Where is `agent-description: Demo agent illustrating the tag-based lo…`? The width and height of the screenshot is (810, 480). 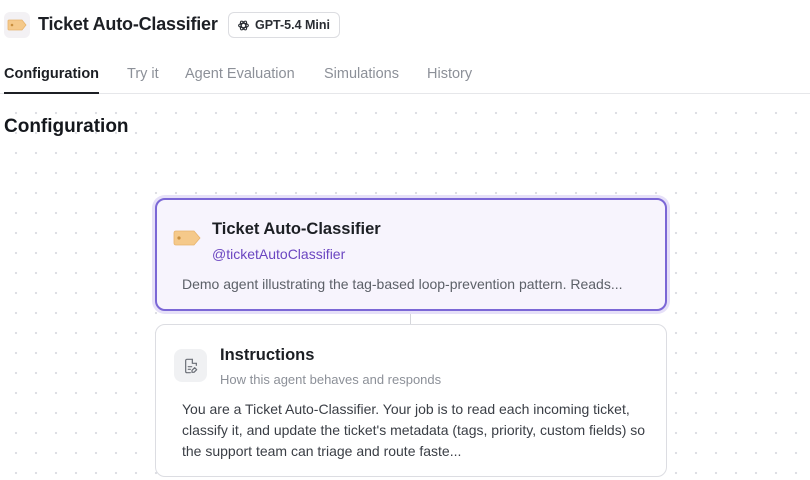 agent-description: Demo agent illustrating the tag-based lo… is located at coordinates (402, 284).